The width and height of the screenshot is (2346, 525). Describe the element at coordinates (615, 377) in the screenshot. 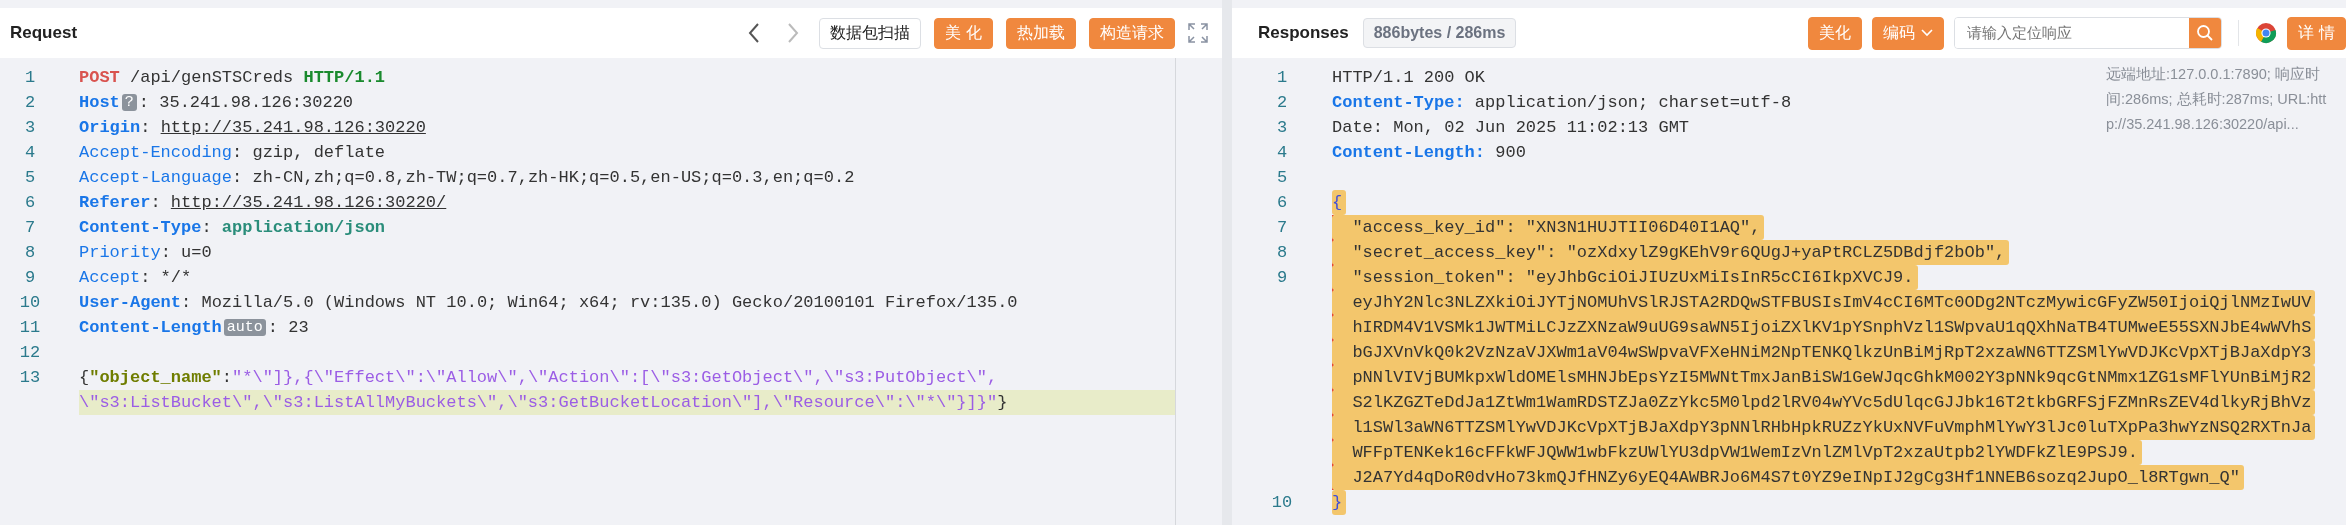

I see `json-string: "*\"]},{\"Effect\":\"Allow\",\"Action\":[\"s3:GetObject\",\"s3:PutObject\",` at that location.